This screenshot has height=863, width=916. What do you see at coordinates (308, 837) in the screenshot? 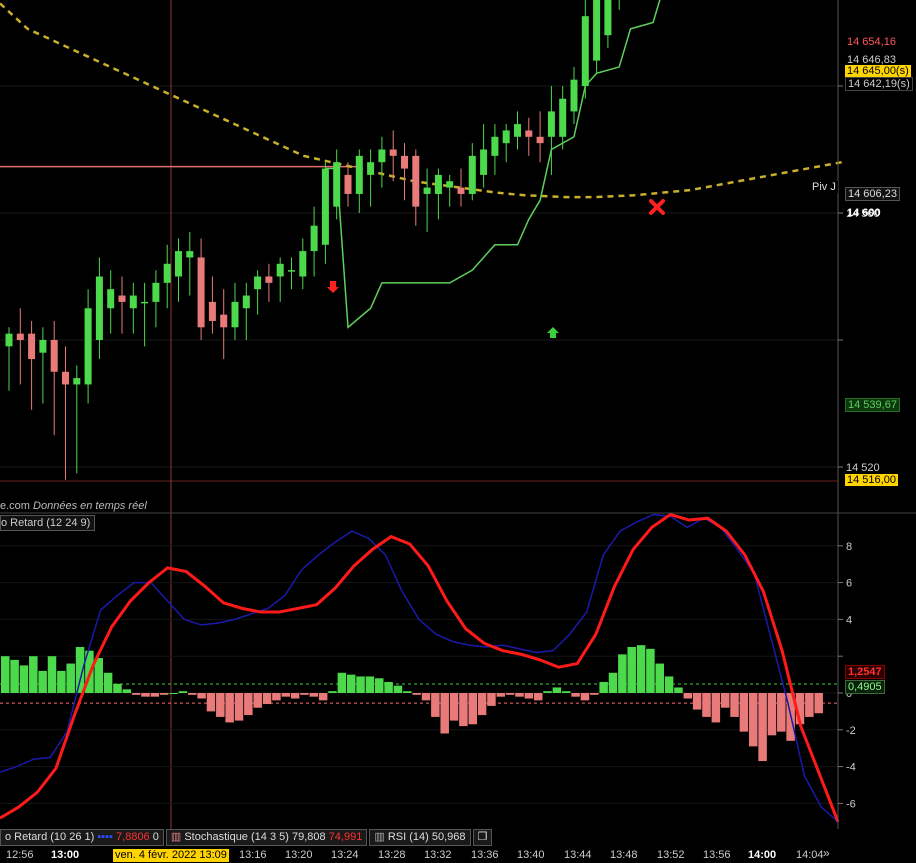
I see `tab-stochastique-v1: 79,808` at bounding box center [308, 837].